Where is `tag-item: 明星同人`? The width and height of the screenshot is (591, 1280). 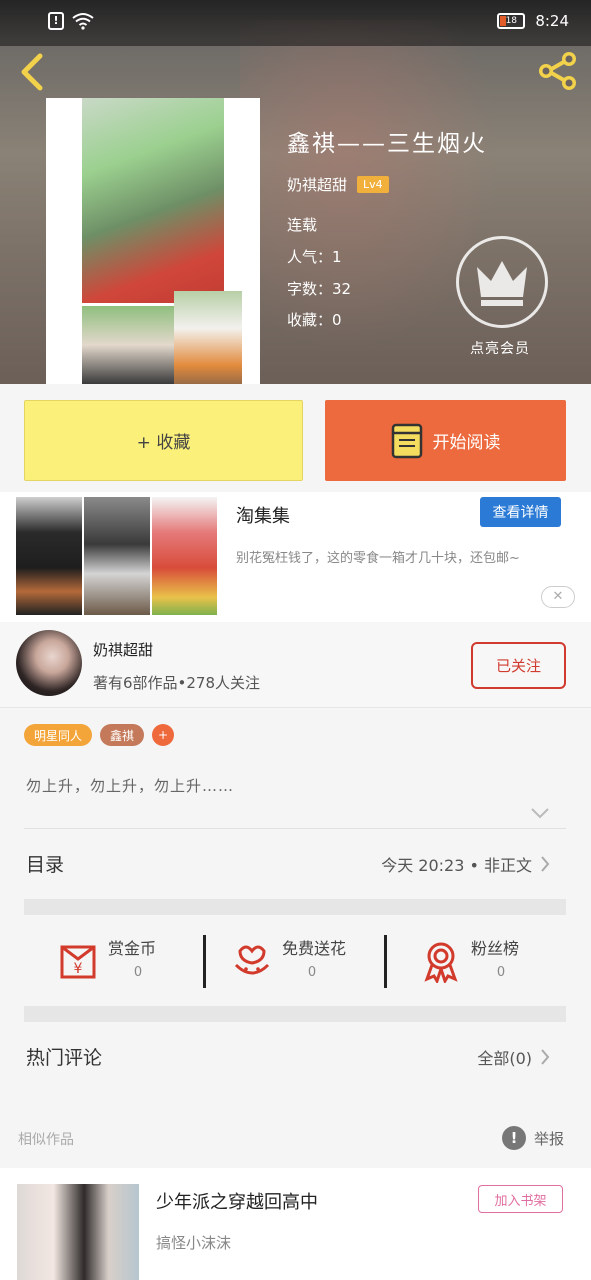 tag-item: 明星同人 is located at coordinates (58, 735).